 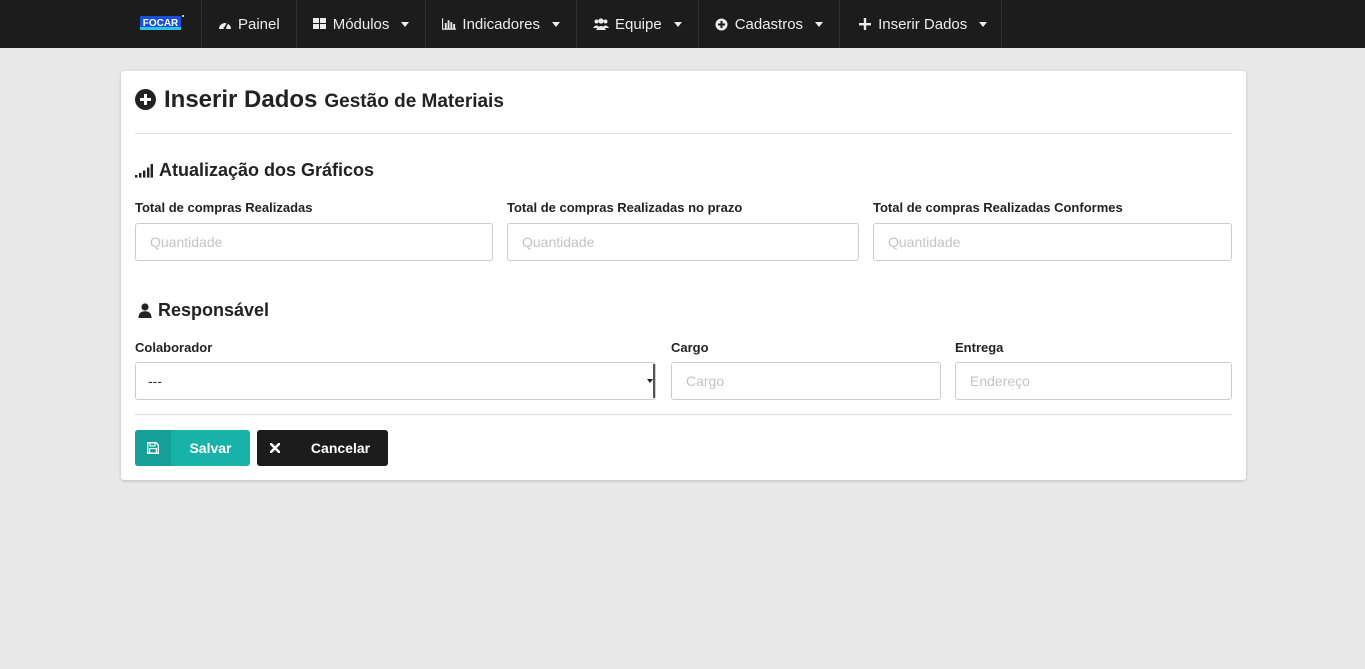 I want to click on field-label-compras-conformes: Total de compras Realizadas Conformes, so click(x=998, y=207).